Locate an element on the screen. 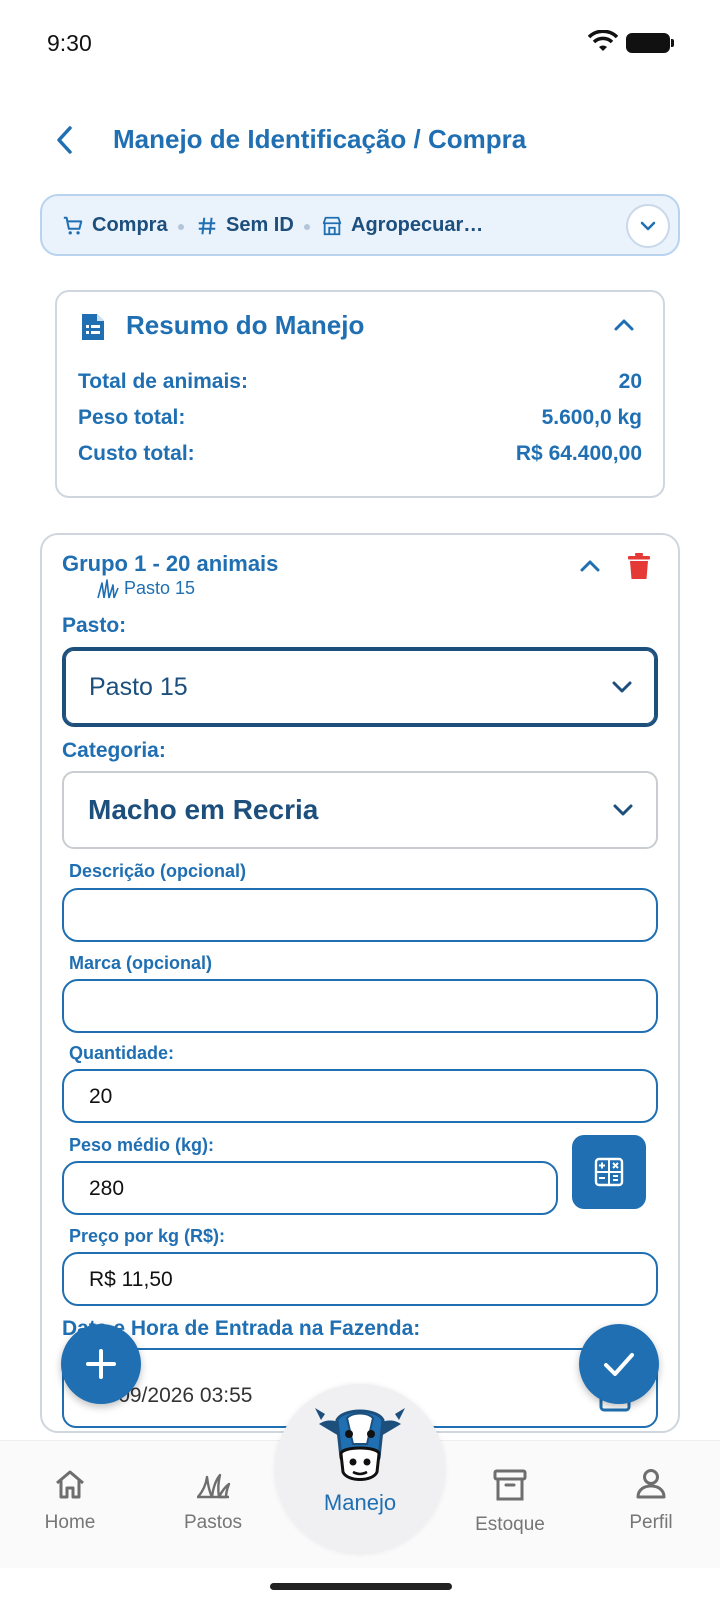  summary-row-total-animais: Total de animais: 20 is located at coordinates (360, 382).